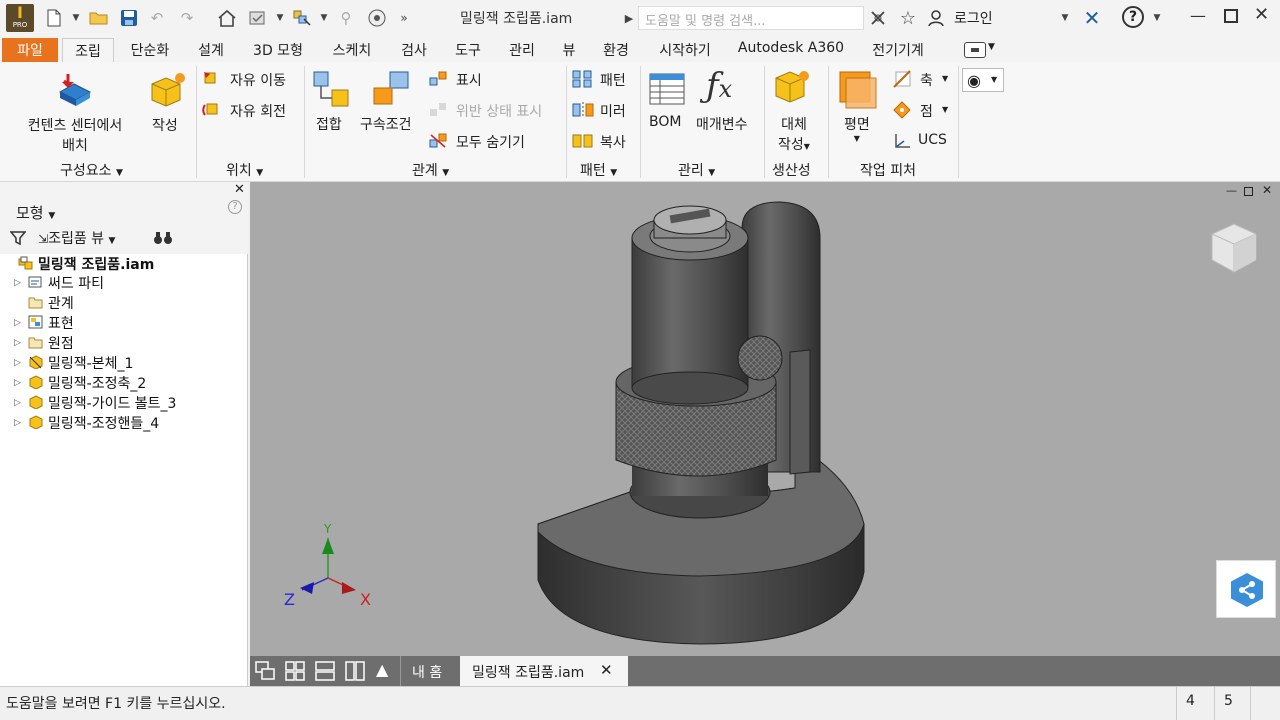 The image size is (1280, 720). I want to click on tab-view: 뷰, so click(569, 50).